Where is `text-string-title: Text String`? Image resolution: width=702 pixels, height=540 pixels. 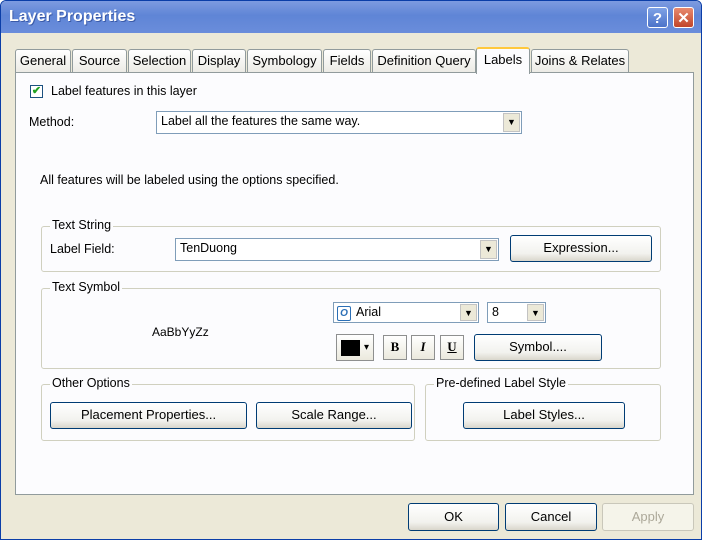 text-string-title: Text String is located at coordinates (82, 225).